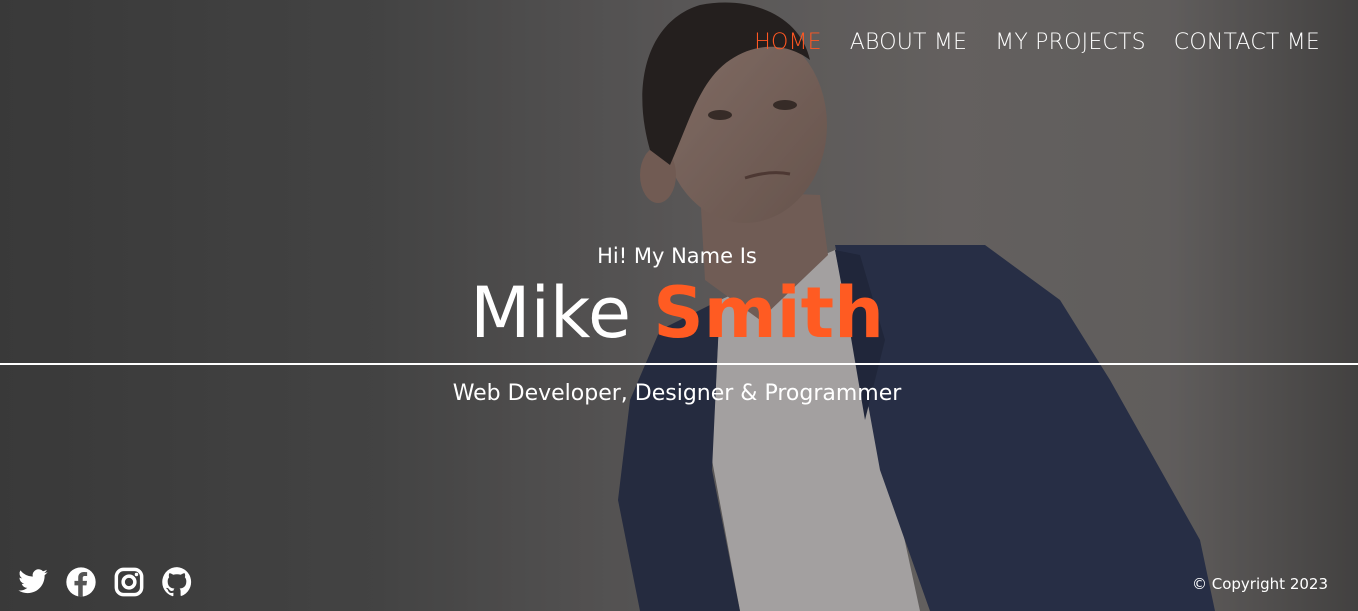  Describe the element at coordinates (33, 582) in the screenshot. I see `twitter-icon` at that location.